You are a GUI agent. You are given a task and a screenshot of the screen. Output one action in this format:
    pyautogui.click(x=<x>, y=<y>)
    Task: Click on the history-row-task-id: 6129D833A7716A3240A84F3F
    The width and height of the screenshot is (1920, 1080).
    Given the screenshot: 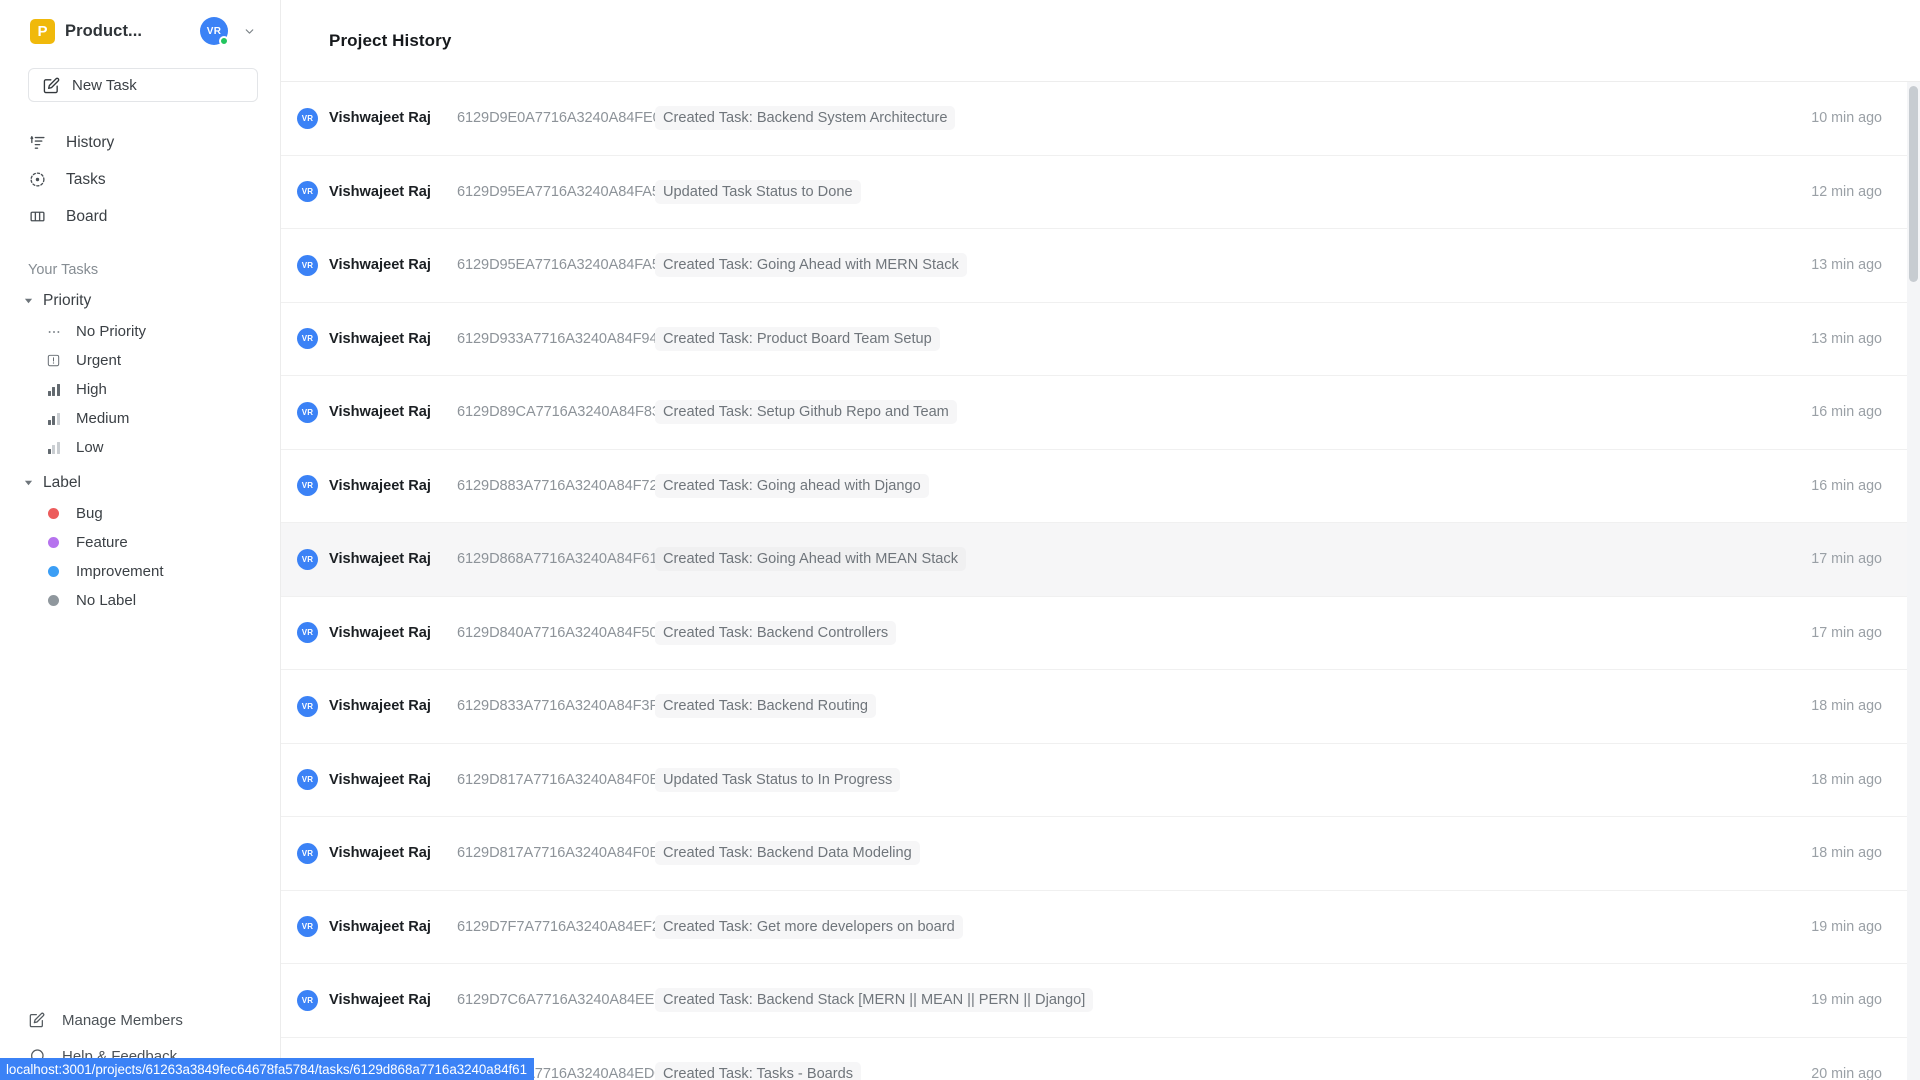 What is the action you would take?
    pyautogui.click(x=558, y=706)
    